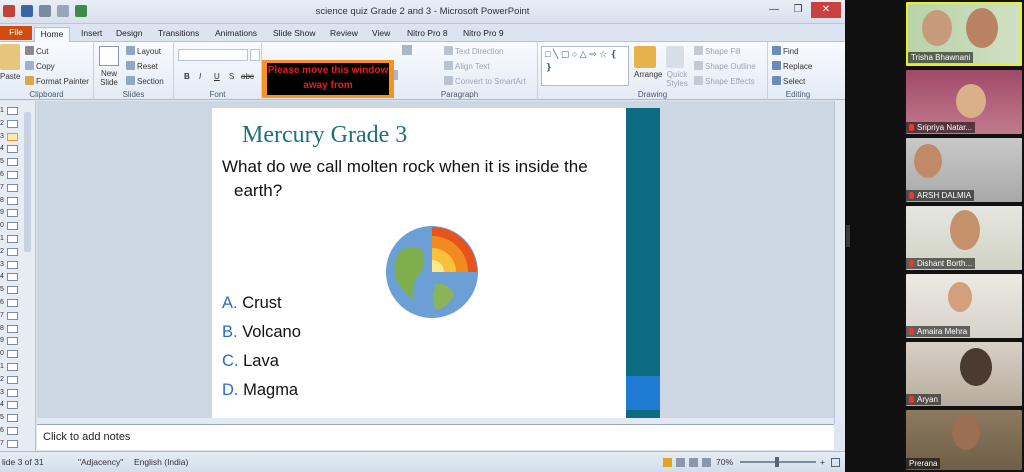 The image size is (1024, 472). I want to click on option-a: A. Crust, so click(252, 303).